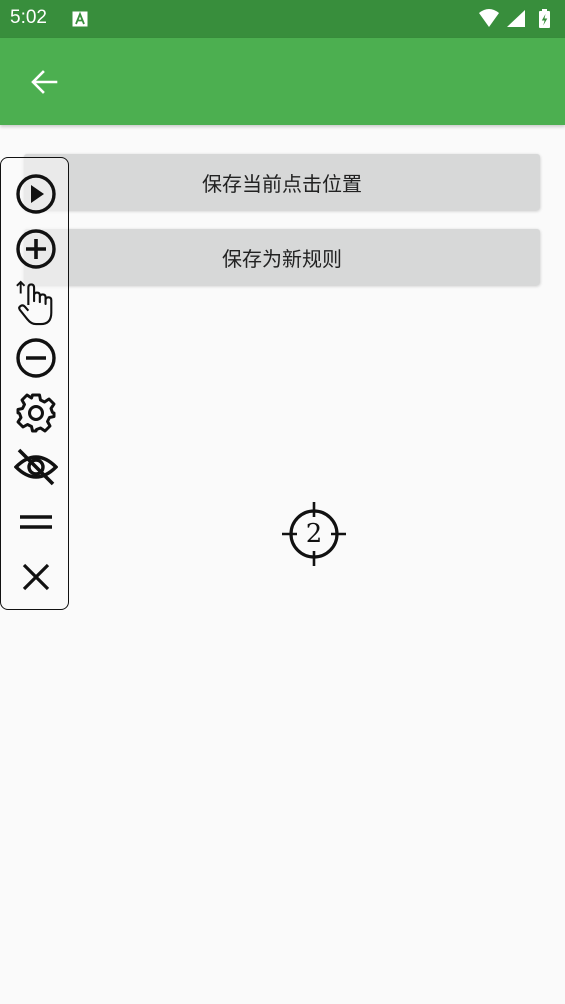 Image resolution: width=565 pixels, height=1004 pixels. What do you see at coordinates (80, 19) in the screenshot?
I see `a11y-icon` at bounding box center [80, 19].